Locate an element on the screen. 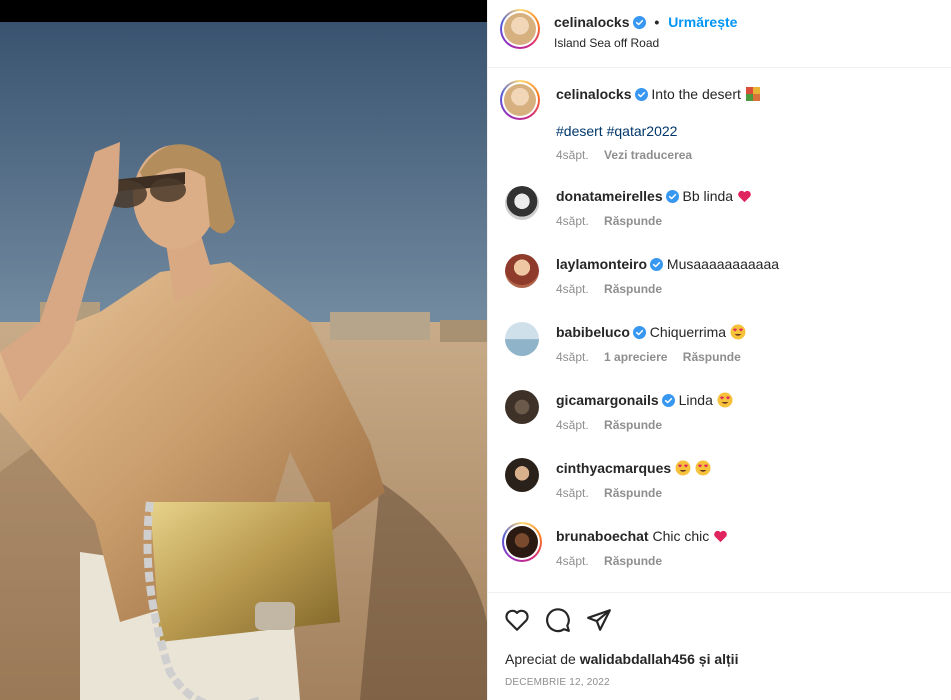 The height and width of the screenshot is (700, 951). comment-text: Musaaaaaaaaaaa is located at coordinates (723, 264).